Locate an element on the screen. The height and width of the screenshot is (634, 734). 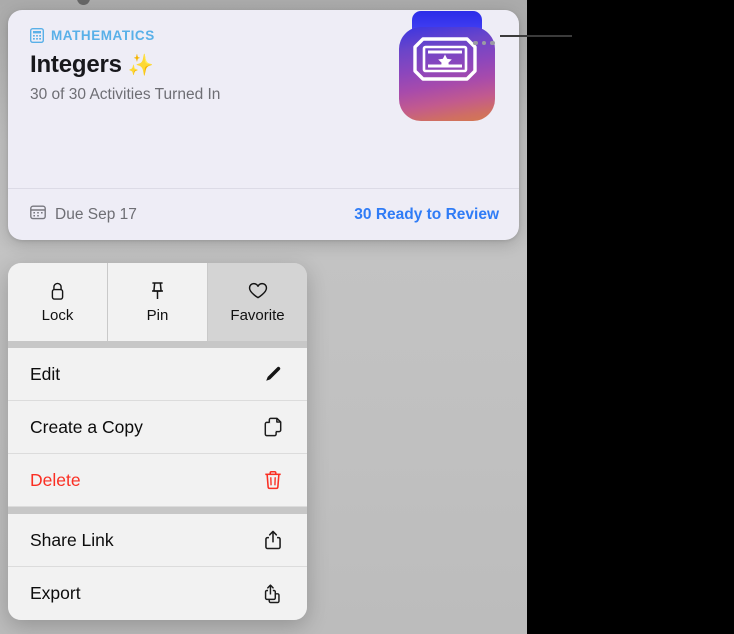
duplicate-icon is located at coordinates (273, 427).